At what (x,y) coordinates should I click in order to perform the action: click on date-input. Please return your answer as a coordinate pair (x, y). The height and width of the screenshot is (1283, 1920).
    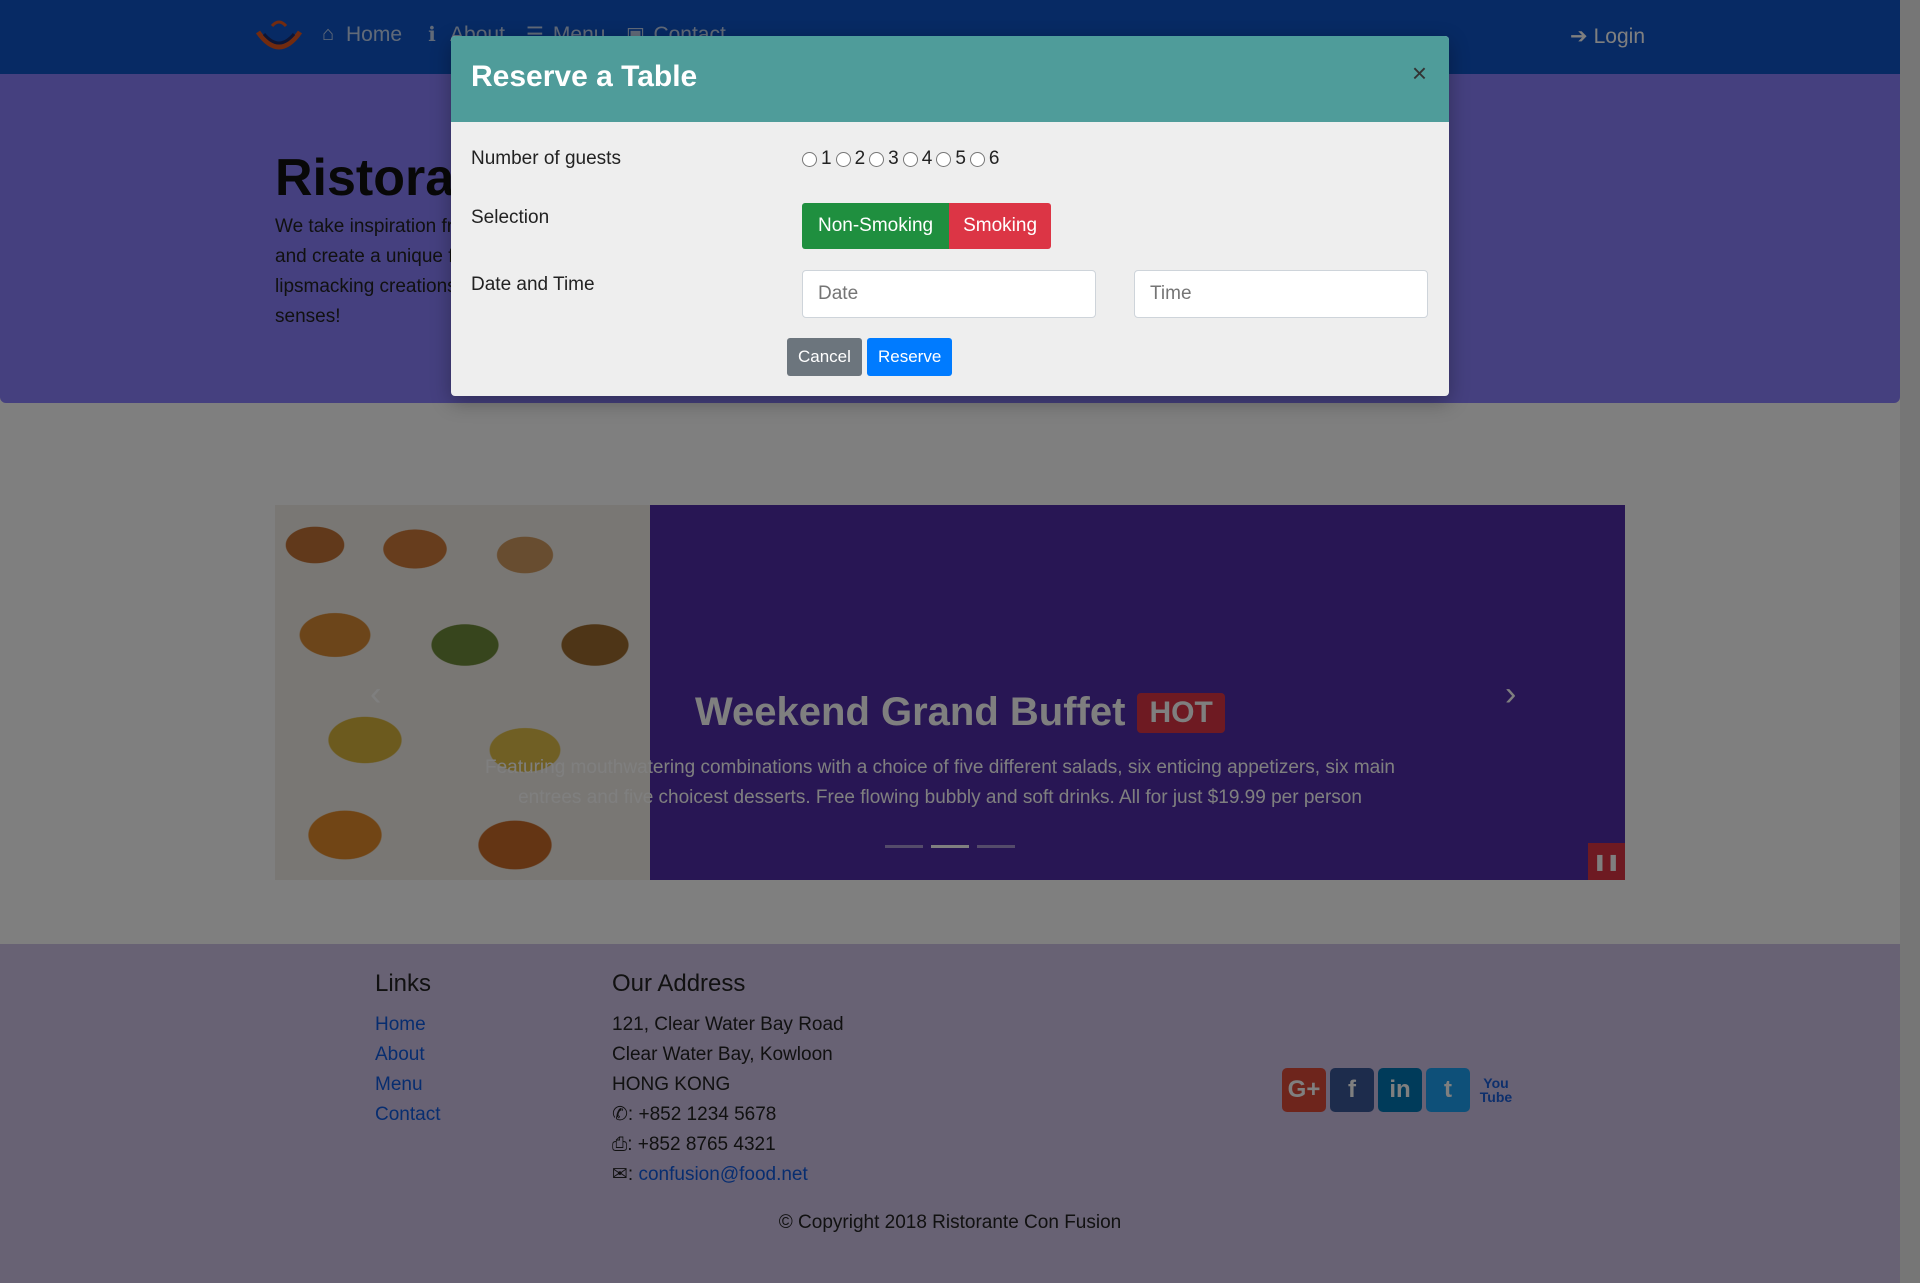
    Looking at the image, I should click on (949, 294).